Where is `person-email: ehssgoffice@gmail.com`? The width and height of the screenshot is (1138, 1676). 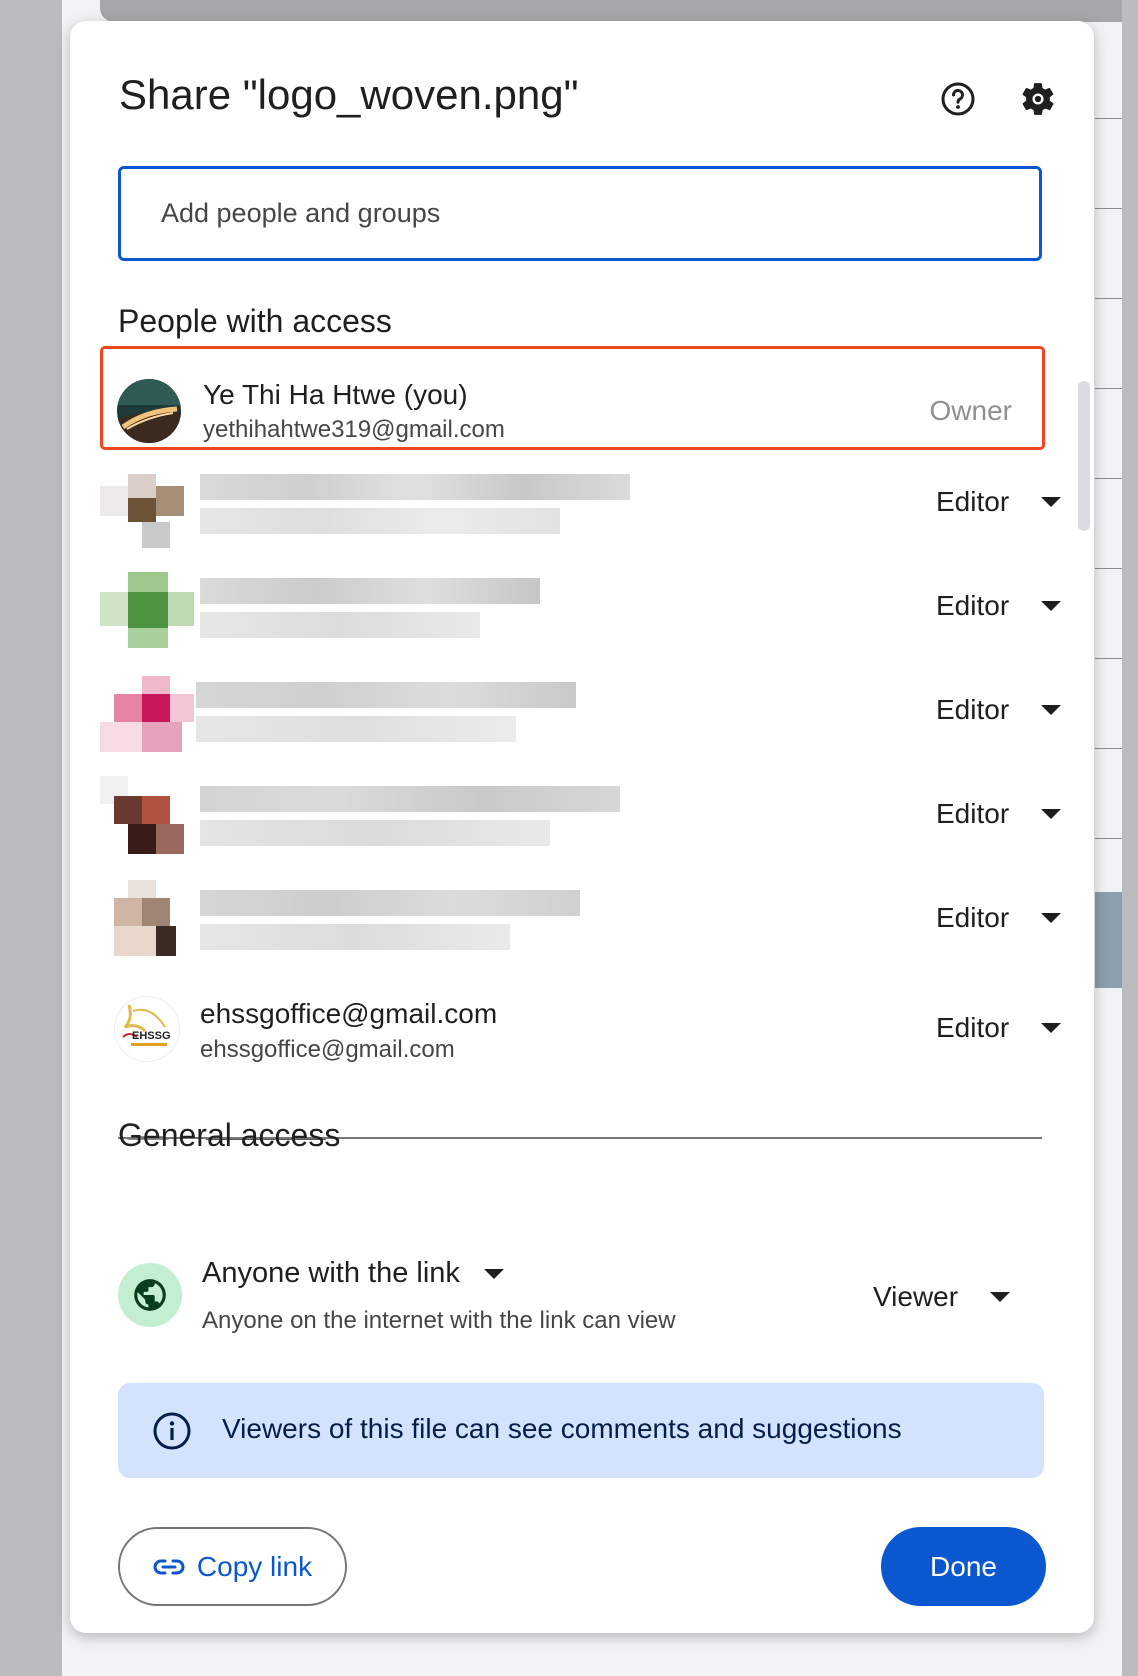
person-email: ehssgoffice@gmail.com is located at coordinates (327, 1049).